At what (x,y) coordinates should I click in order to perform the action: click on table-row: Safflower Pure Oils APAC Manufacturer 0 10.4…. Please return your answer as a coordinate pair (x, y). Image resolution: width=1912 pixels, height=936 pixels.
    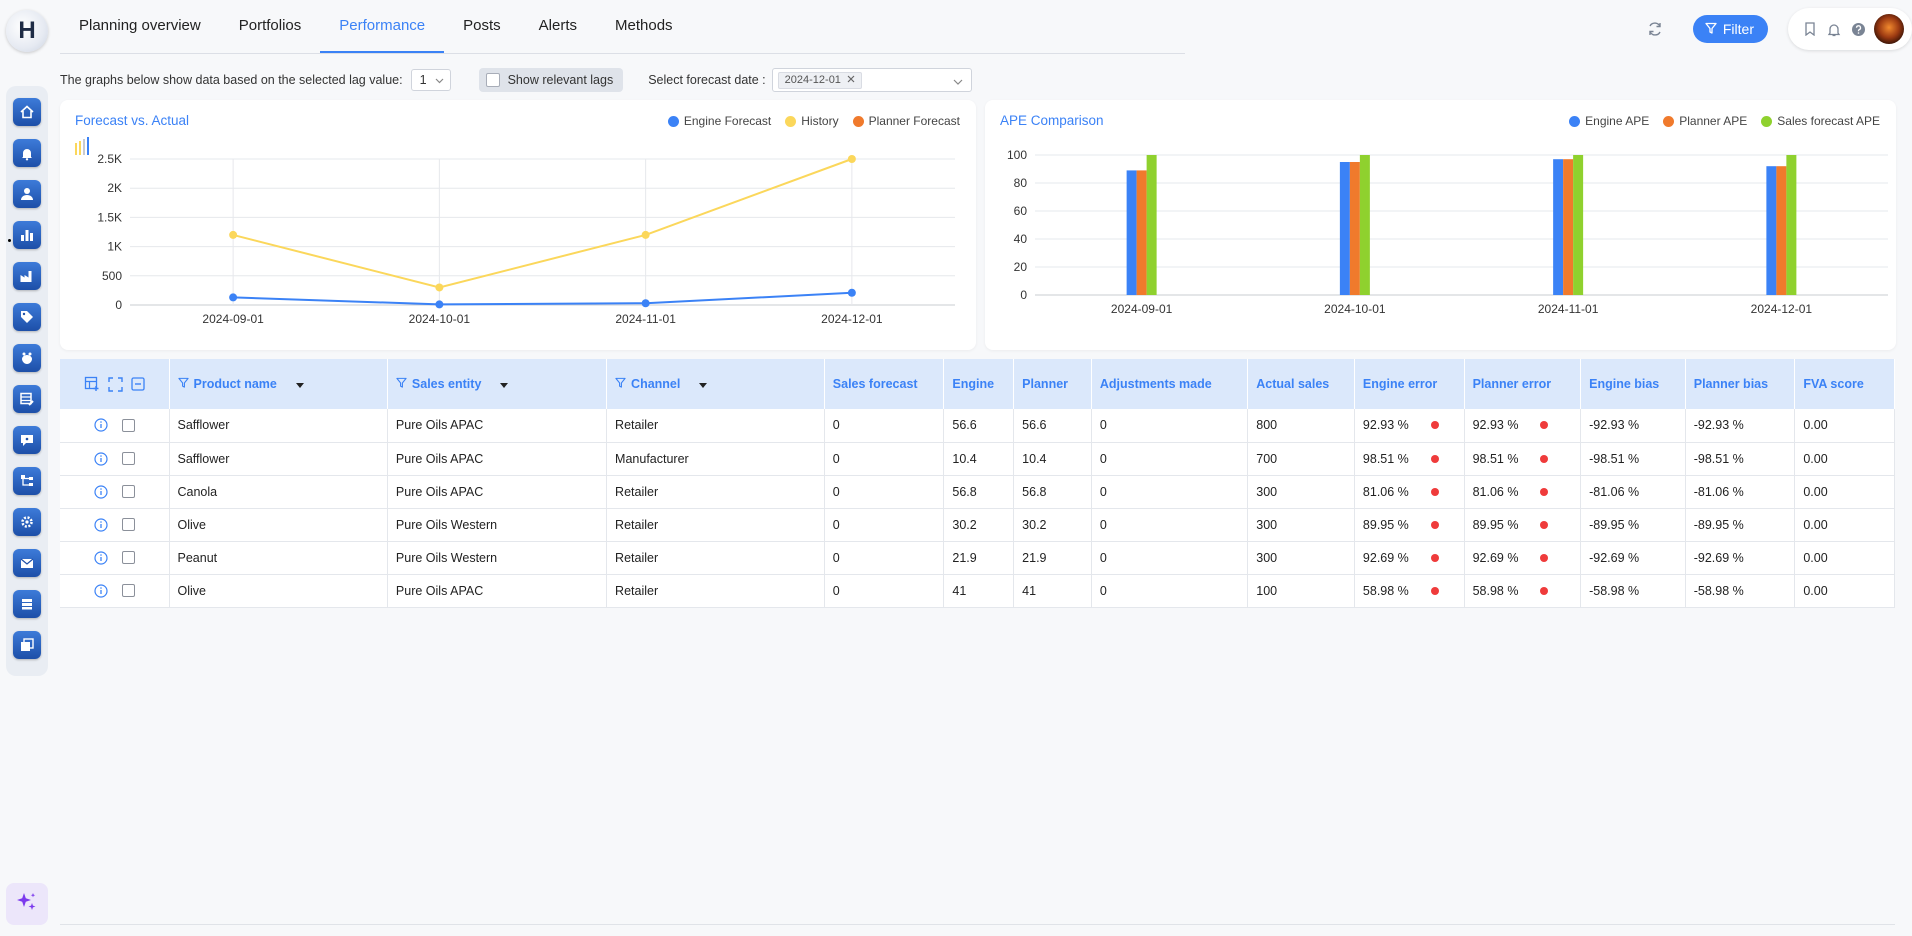
    Looking at the image, I should click on (977, 459).